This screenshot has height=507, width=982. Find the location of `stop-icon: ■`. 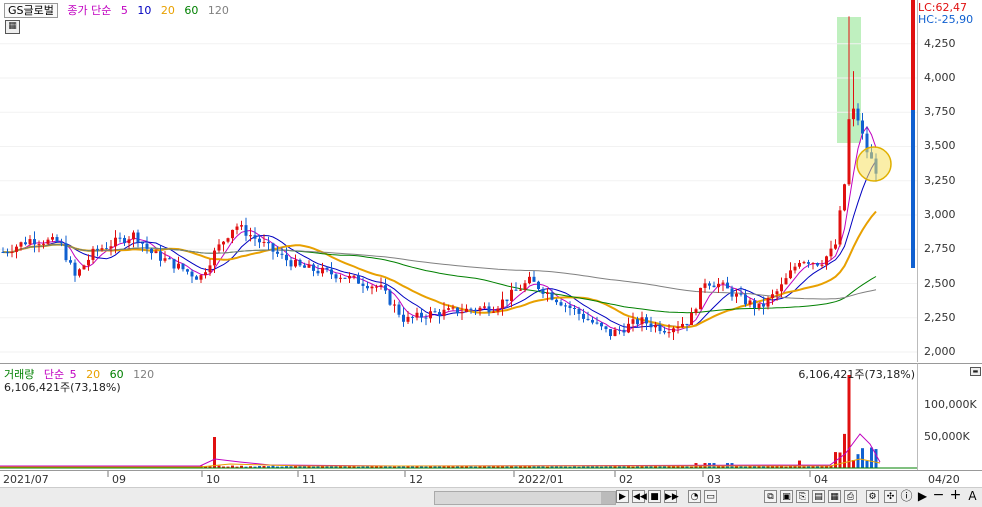

stop-icon: ■ is located at coordinates (654, 496).